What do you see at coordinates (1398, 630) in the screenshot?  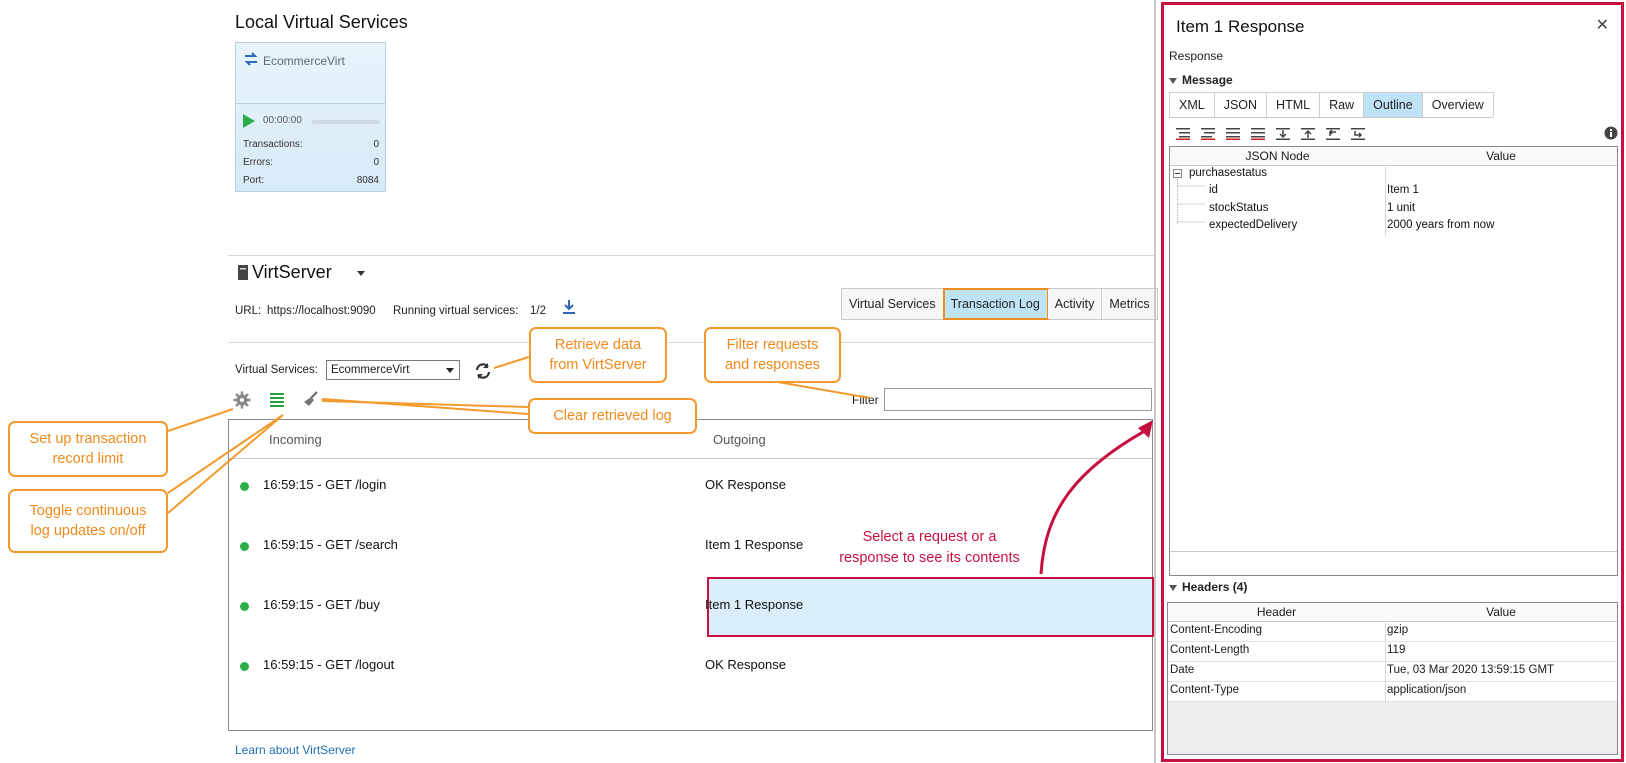 I see `header-value: gzip` at bounding box center [1398, 630].